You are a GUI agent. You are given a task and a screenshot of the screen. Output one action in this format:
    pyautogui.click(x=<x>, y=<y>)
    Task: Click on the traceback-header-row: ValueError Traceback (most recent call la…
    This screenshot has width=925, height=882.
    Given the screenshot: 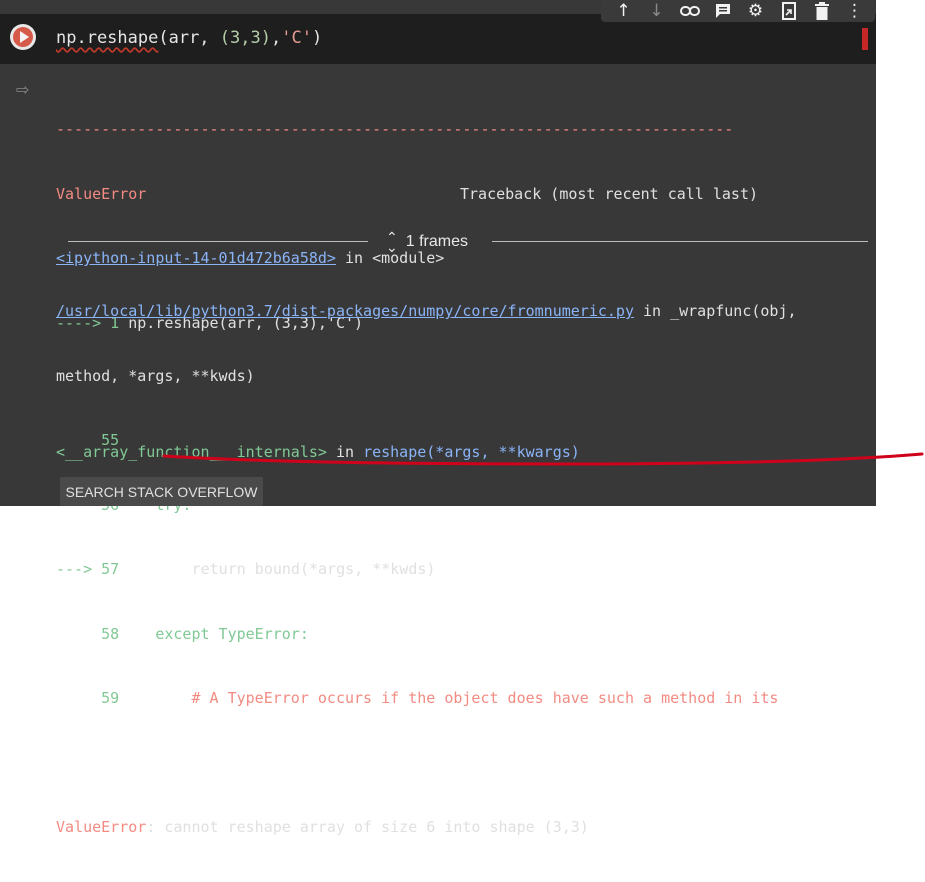 What is the action you would take?
    pyautogui.click(x=407, y=195)
    